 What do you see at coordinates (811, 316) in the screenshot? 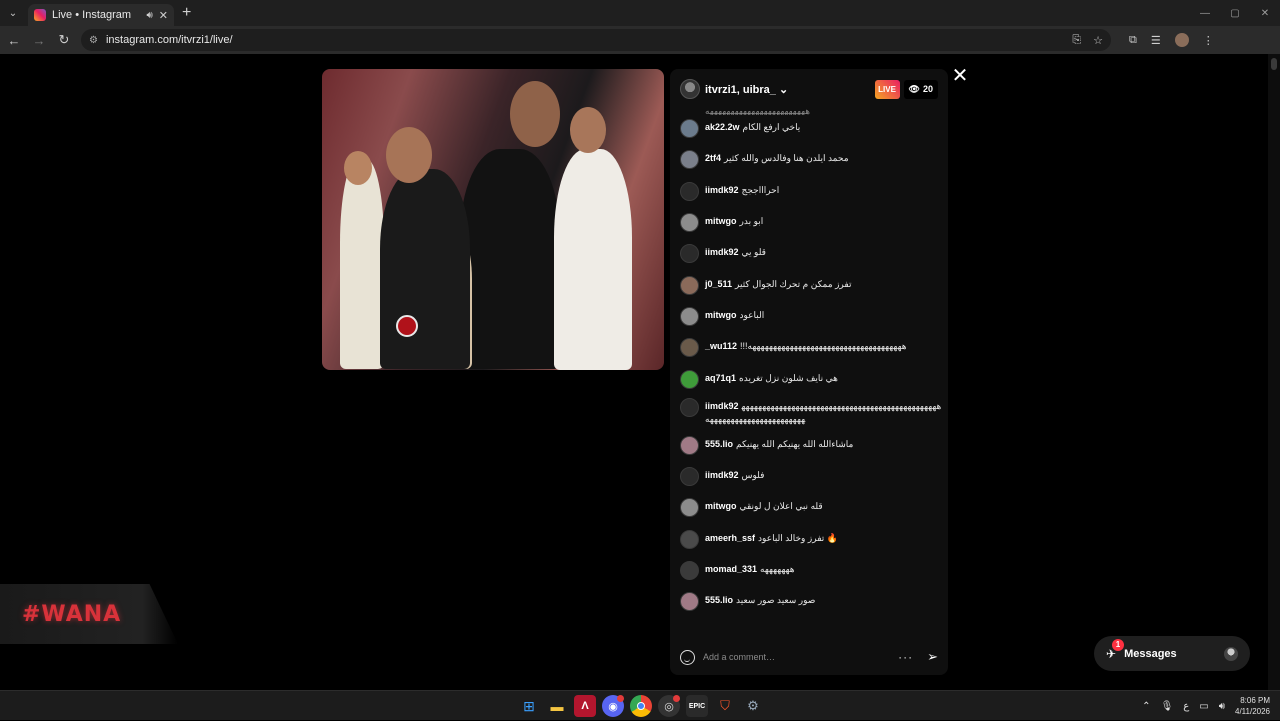
I see `comment-item: mitwgo الباعود` at bounding box center [811, 316].